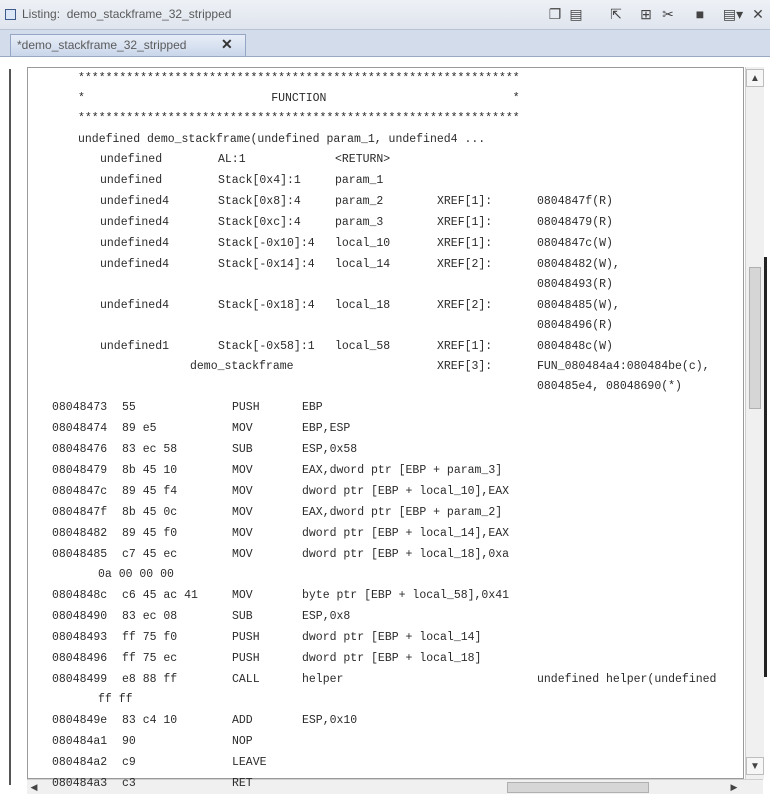 This screenshot has height=794, width=770. I want to click on xref-link: 08048485(W),, so click(578, 305).